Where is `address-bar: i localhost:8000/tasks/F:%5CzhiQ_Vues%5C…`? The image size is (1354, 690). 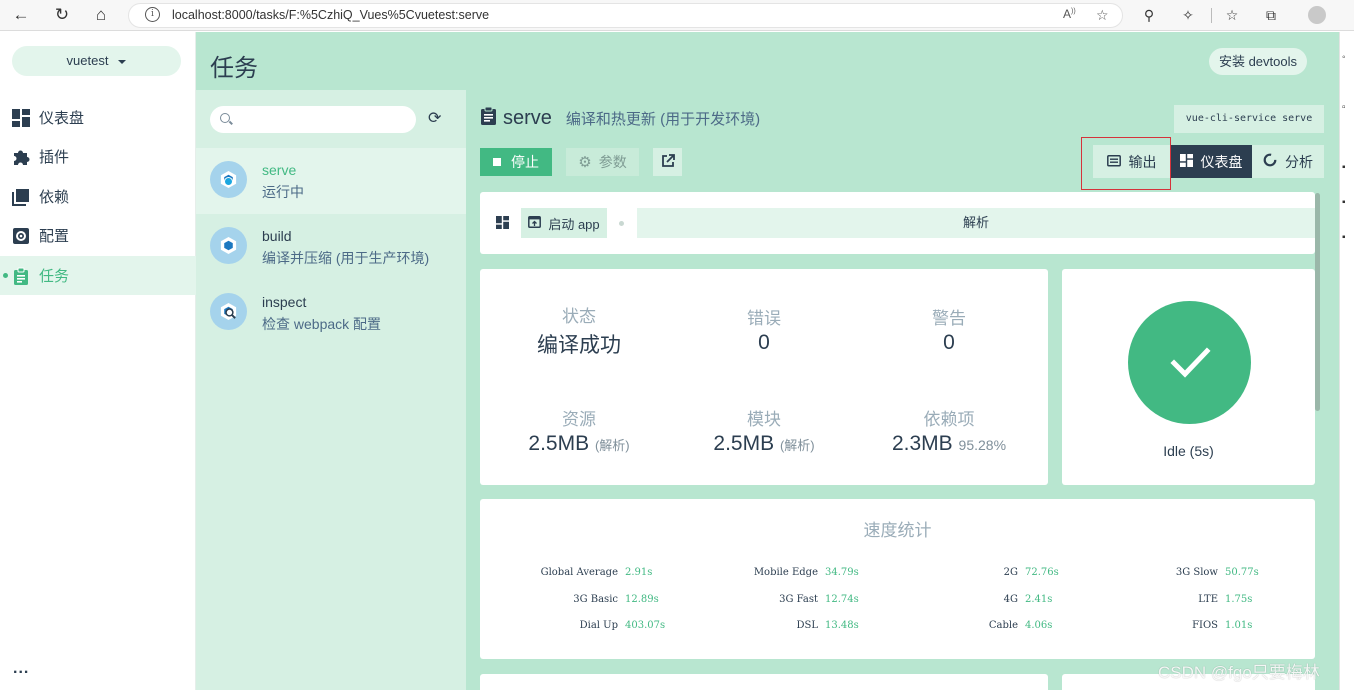 address-bar: i localhost:8000/tasks/F:%5CzhiQ_Vues%5C… is located at coordinates (625, 15).